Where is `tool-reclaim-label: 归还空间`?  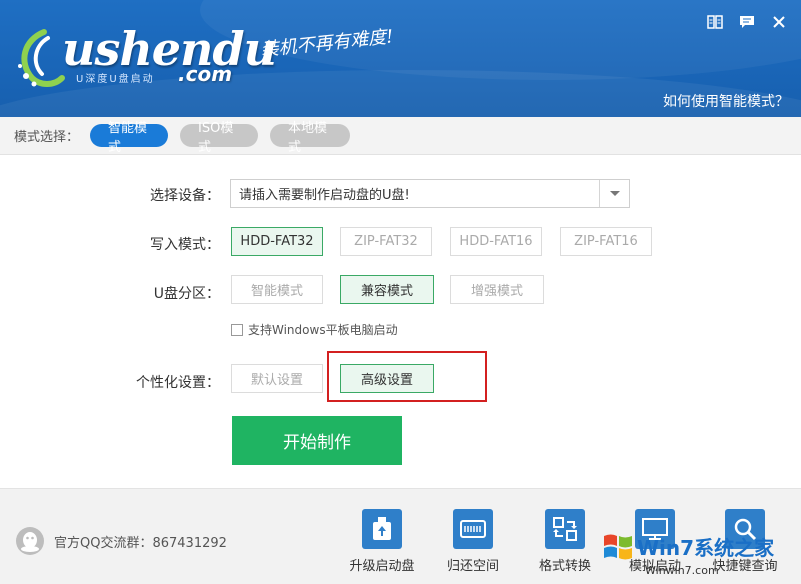
tool-reclaim-label: 归还空间 is located at coordinates (472, 566).